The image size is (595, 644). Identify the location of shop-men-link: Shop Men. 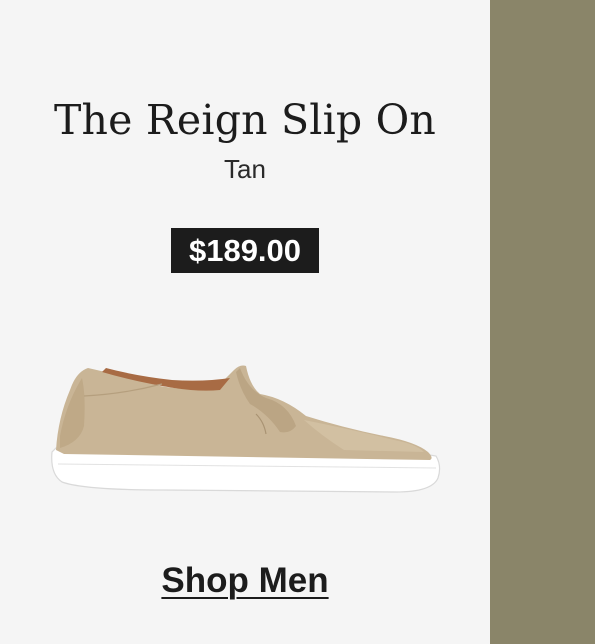
(245, 581).